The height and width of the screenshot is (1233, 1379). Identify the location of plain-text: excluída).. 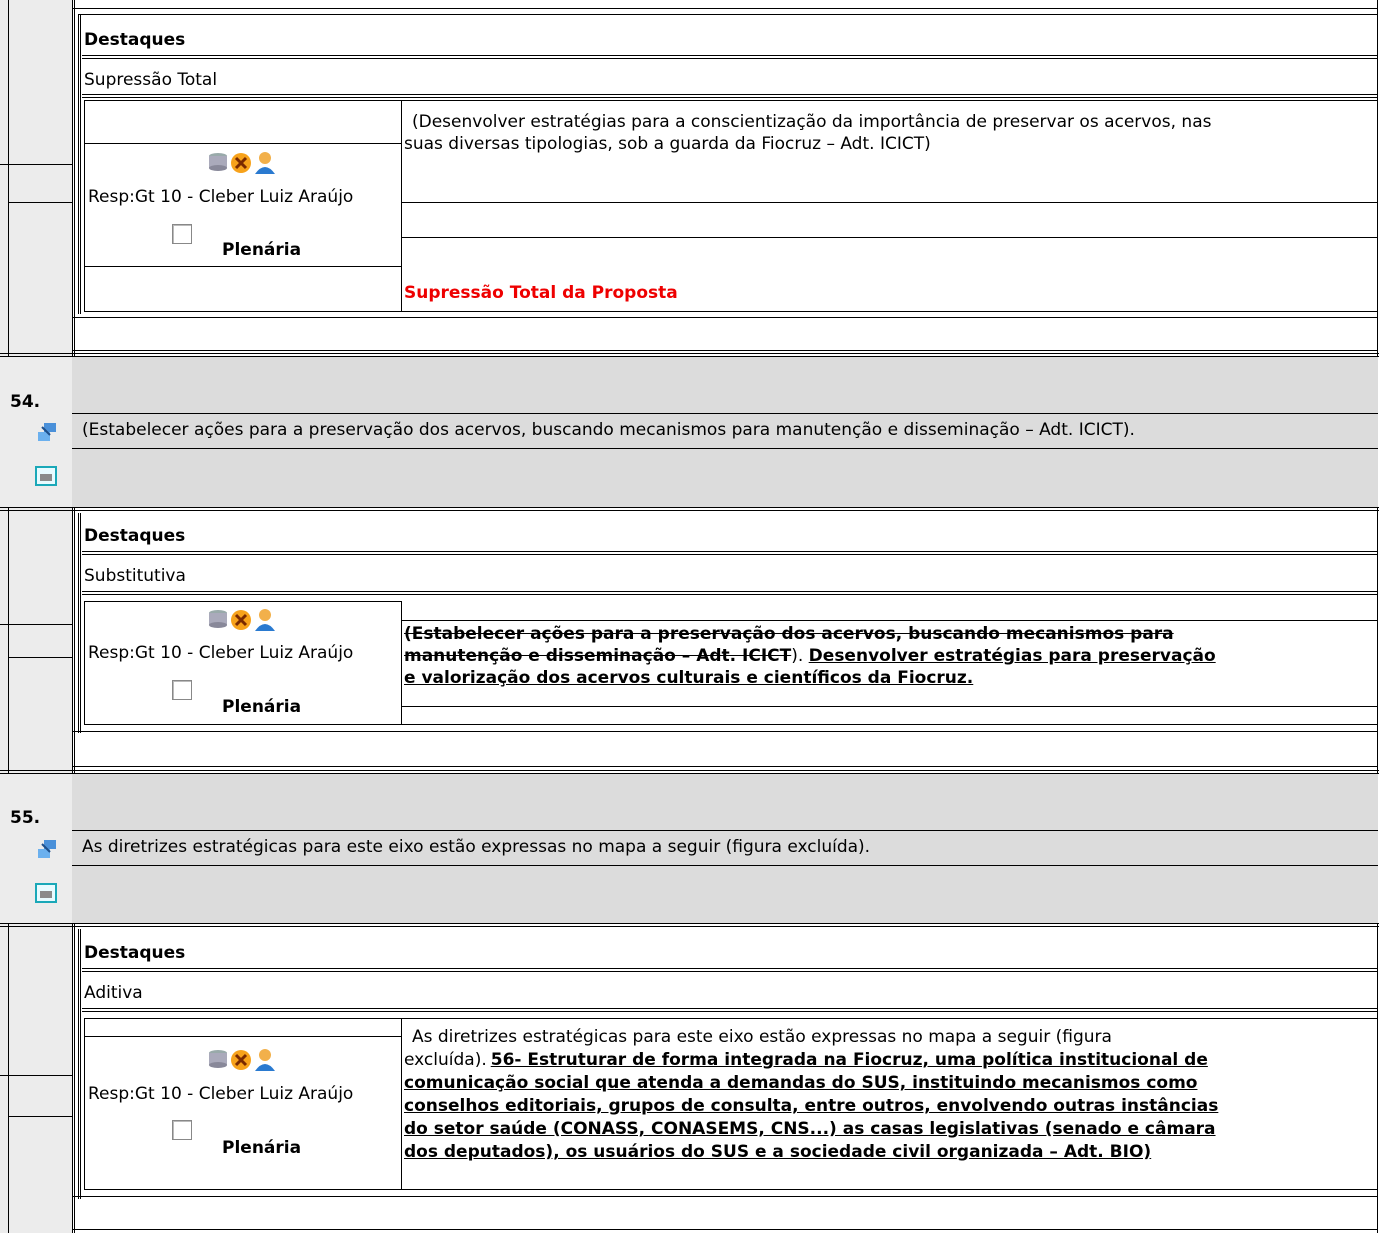
(445, 1060).